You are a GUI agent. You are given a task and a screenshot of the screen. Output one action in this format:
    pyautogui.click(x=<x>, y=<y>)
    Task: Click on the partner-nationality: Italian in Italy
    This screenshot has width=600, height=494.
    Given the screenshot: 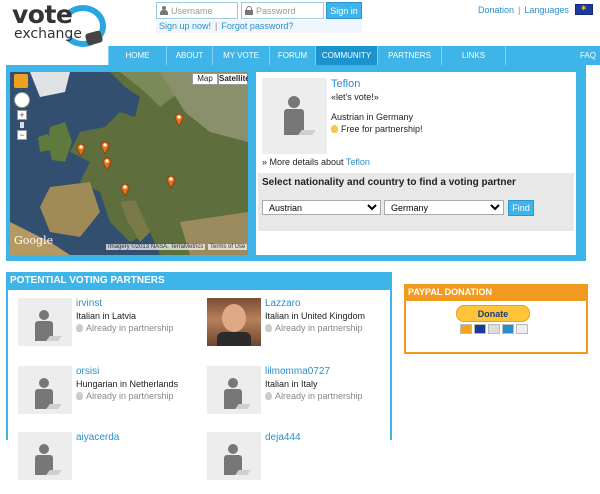 What is the action you would take?
    pyautogui.click(x=291, y=384)
    